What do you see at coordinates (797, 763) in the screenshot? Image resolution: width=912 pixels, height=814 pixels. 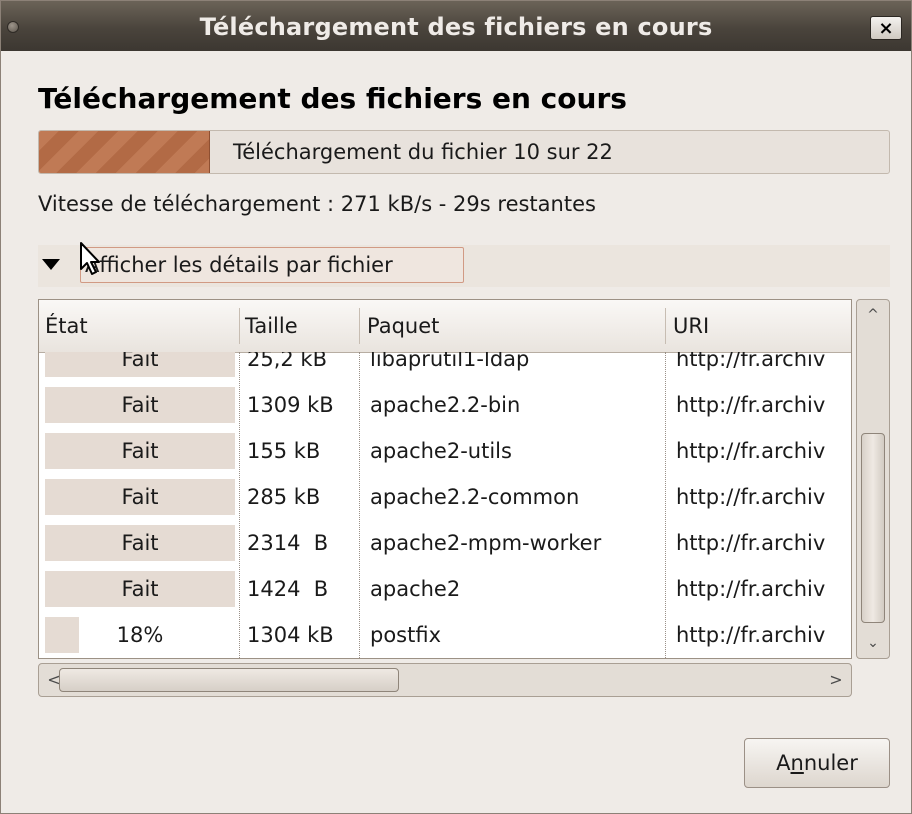 I see `cancel-label-mnemonic: n` at bounding box center [797, 763].